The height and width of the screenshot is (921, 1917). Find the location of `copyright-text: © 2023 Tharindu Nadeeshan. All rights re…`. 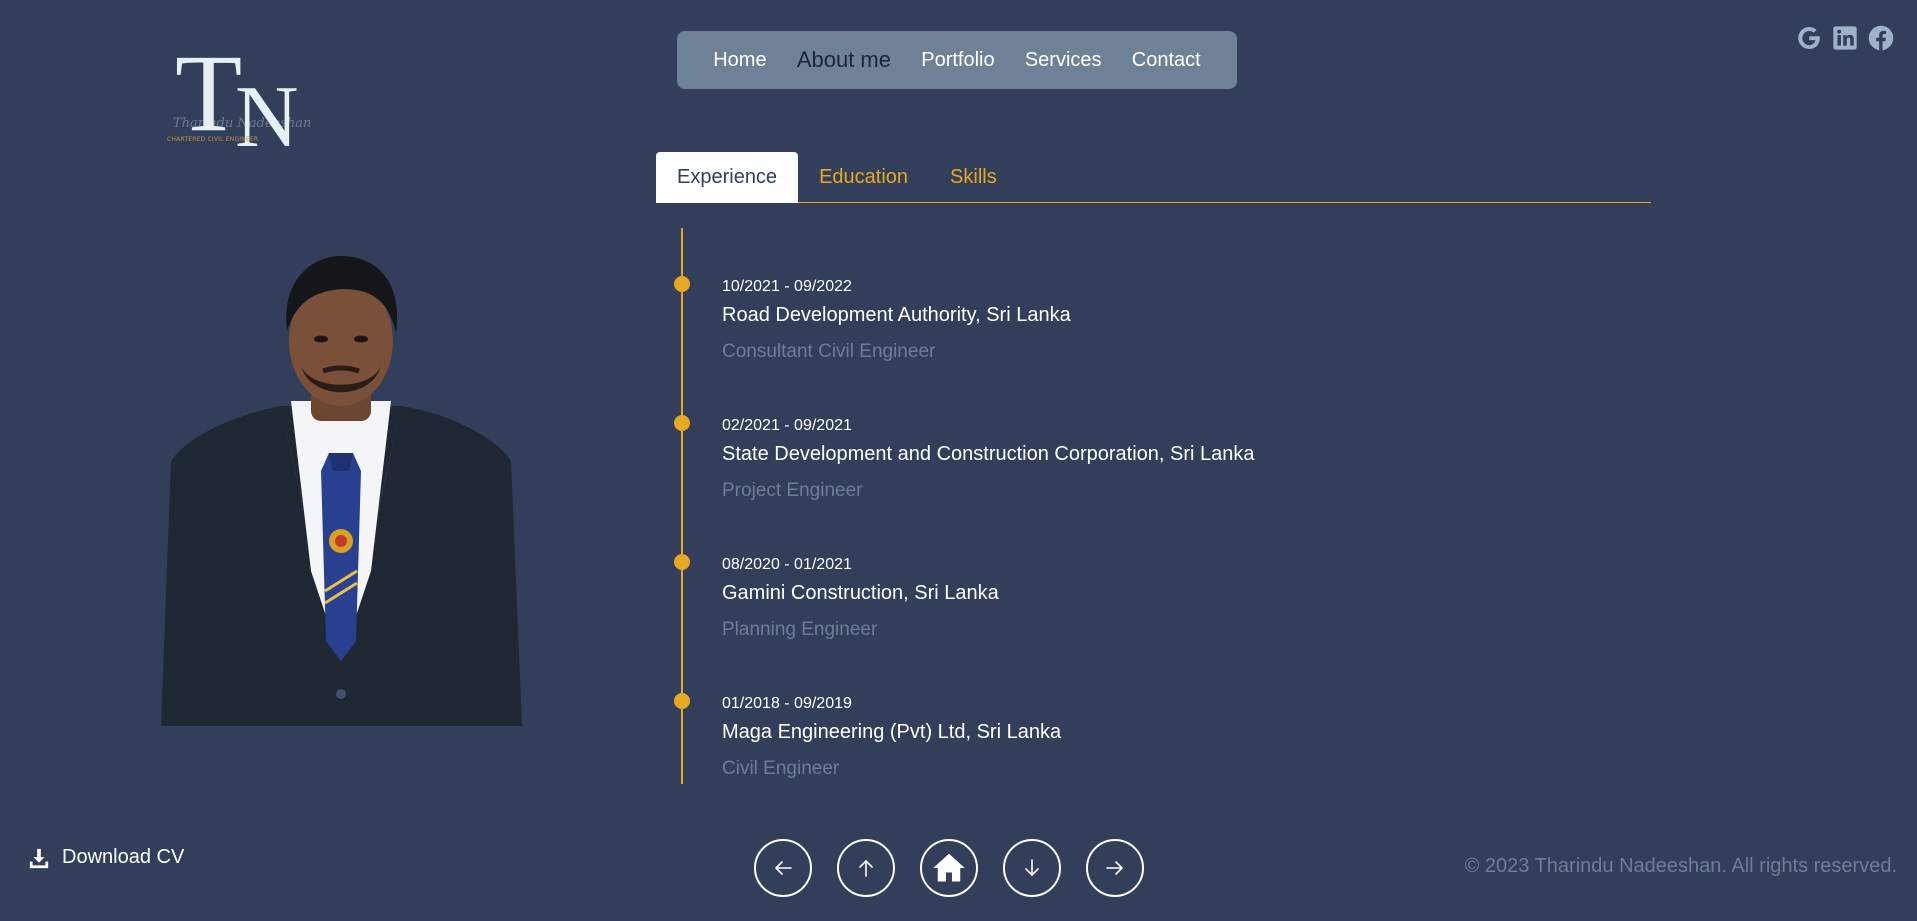

copyright-text: © 2023 Tharindu Nadeeshan. All rights re… is located at coordinates (1680, 866).